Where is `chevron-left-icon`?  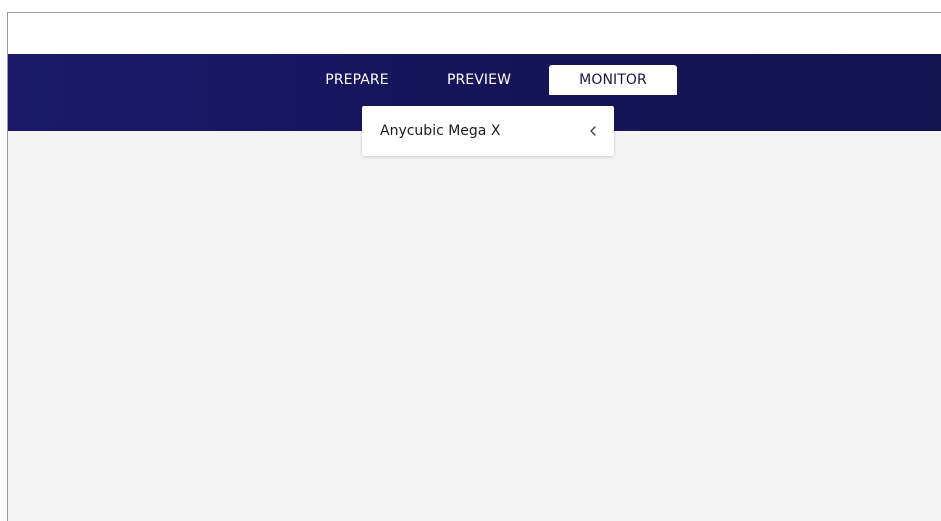
chevron-left-icon is located at coordinates (593, 131).